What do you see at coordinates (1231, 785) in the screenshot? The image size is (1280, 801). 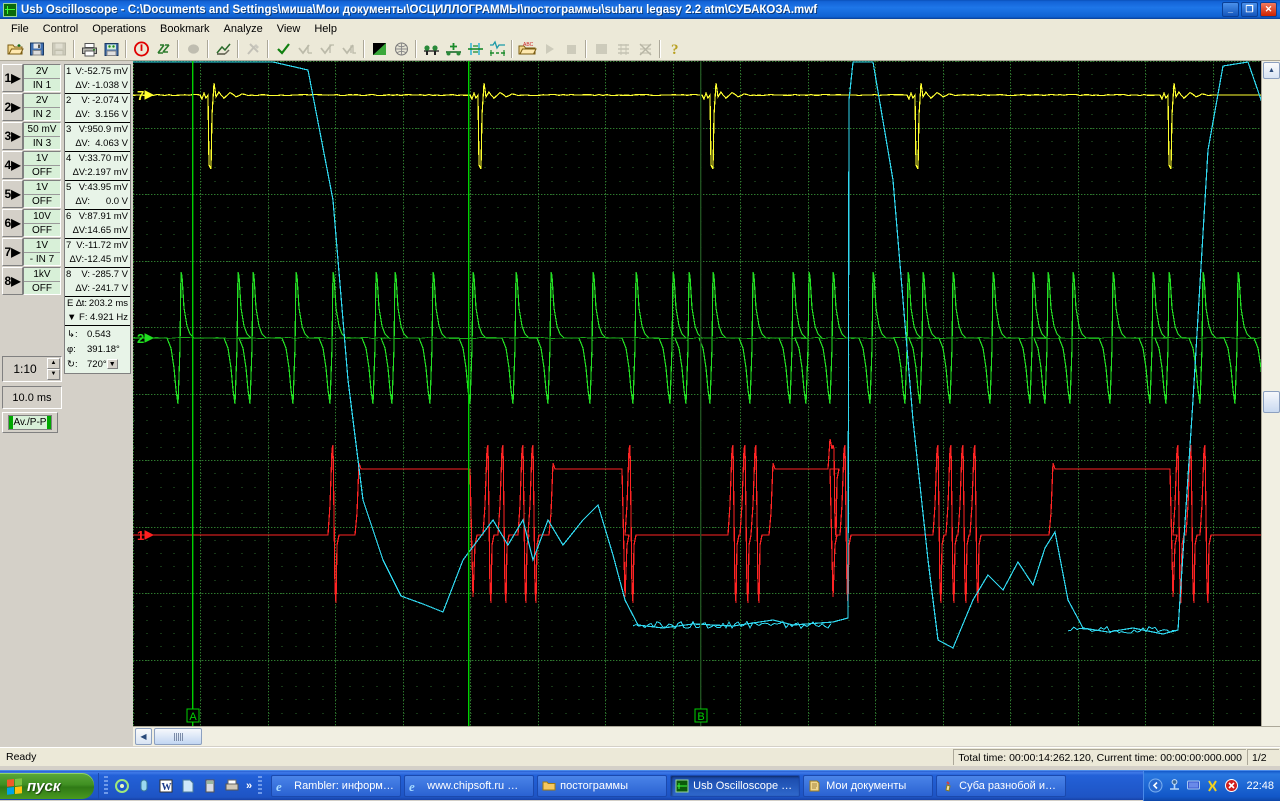 I see `antivirus-icon` at bounding box center [1231, 785].